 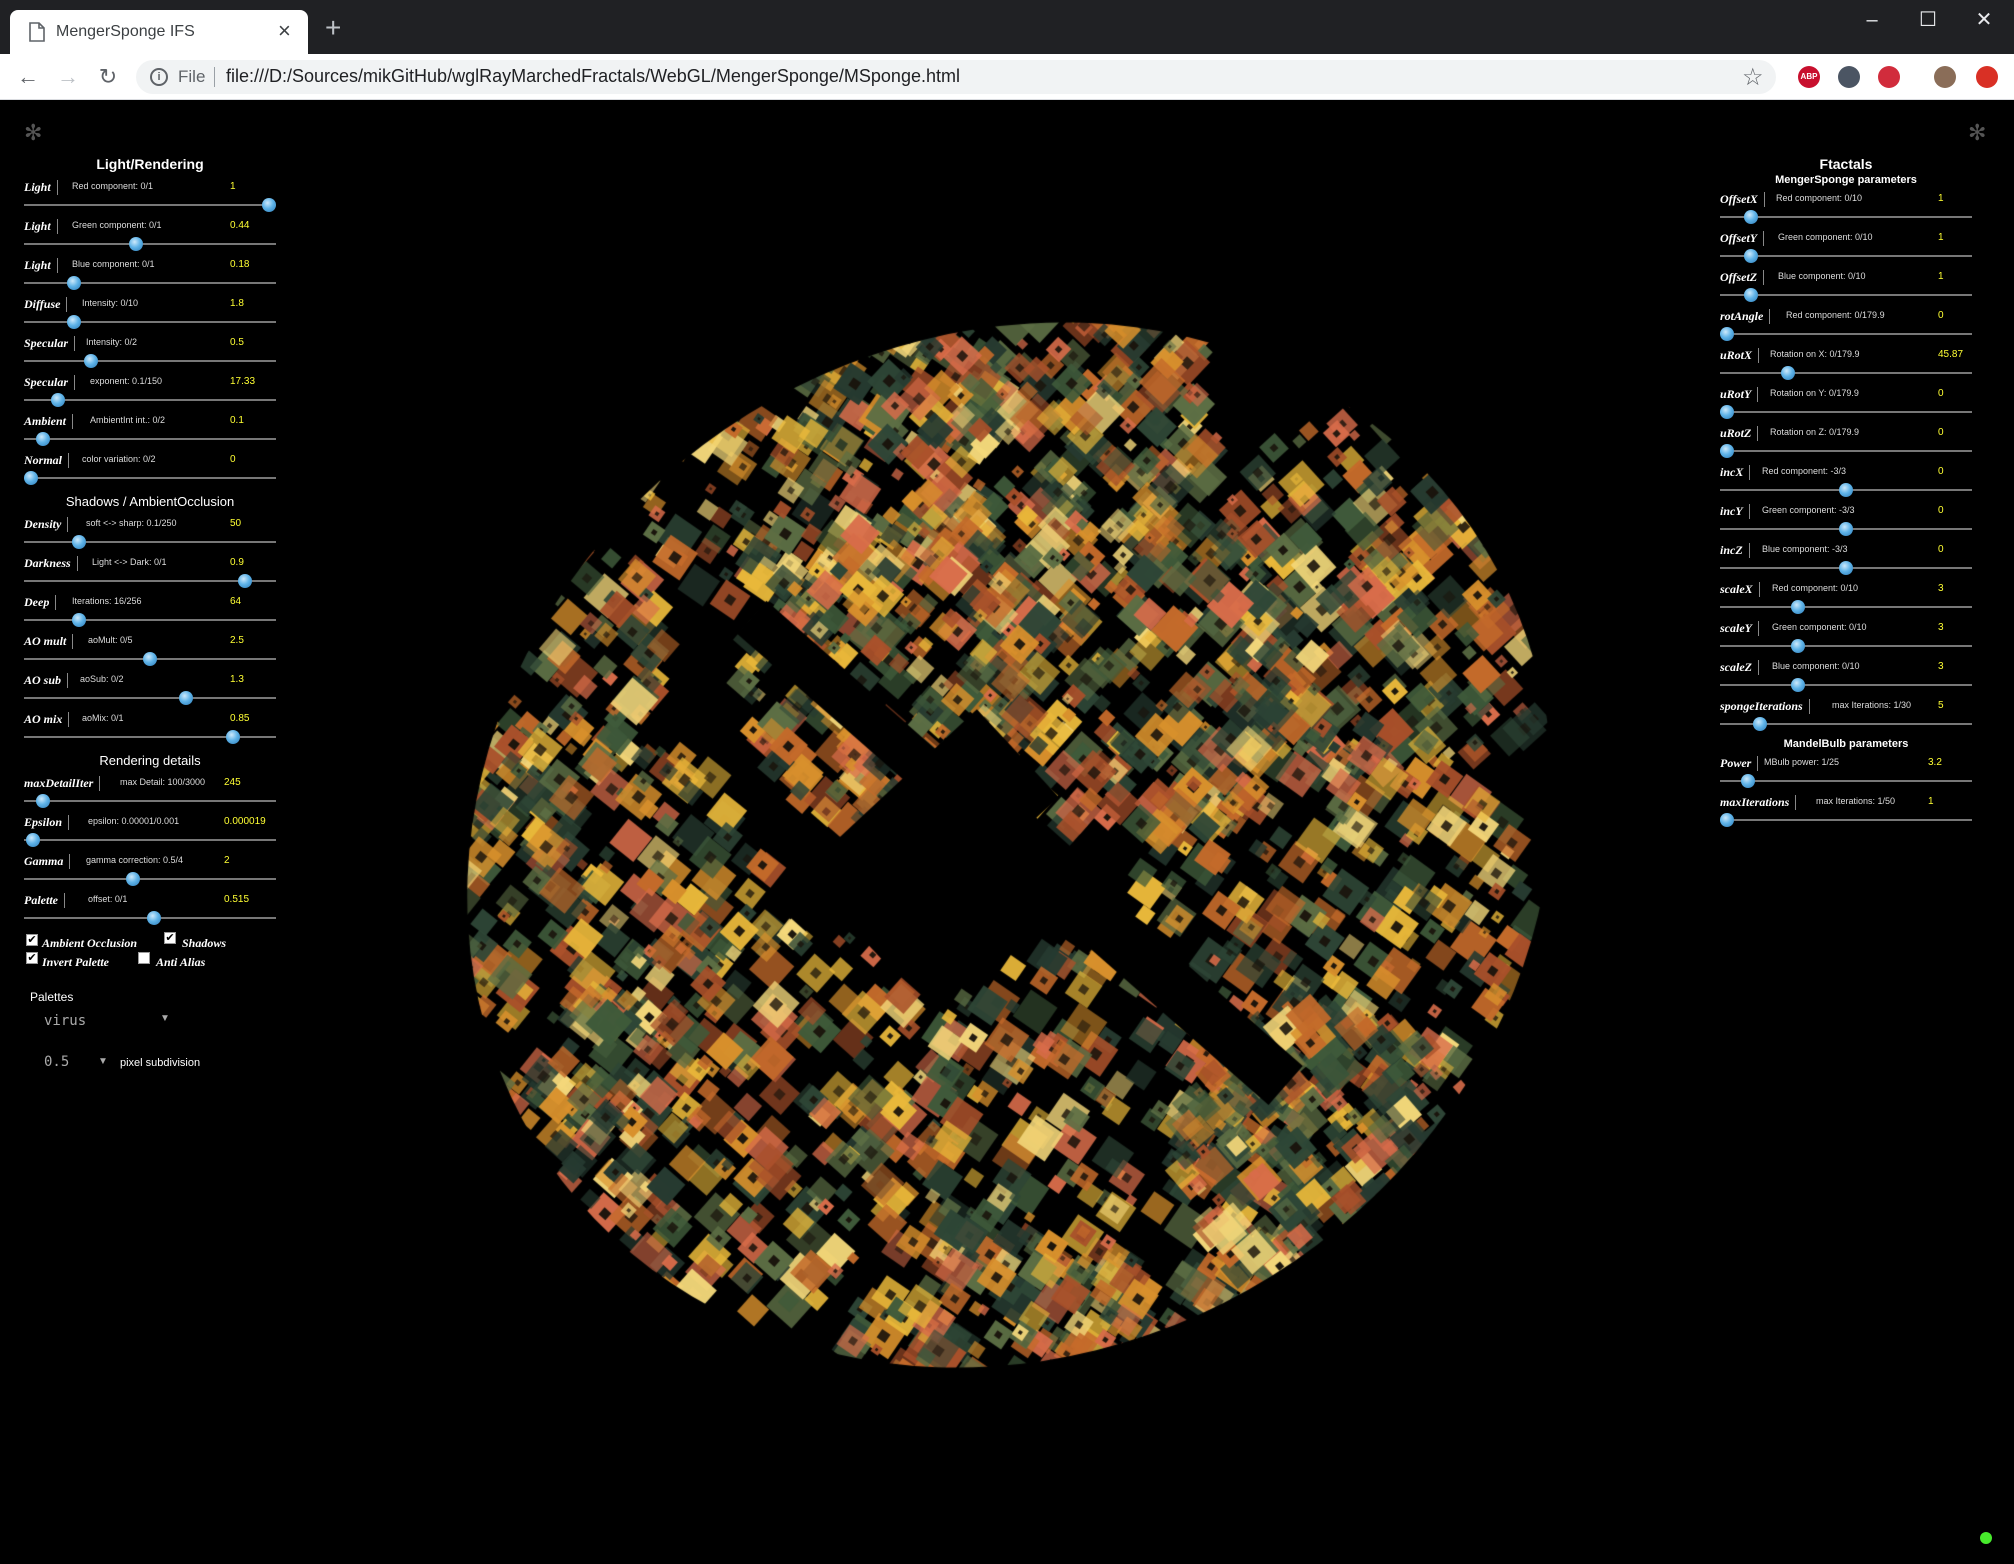 I want to click on param-description: Intensity: 0/10, so click(x=110, y=303).